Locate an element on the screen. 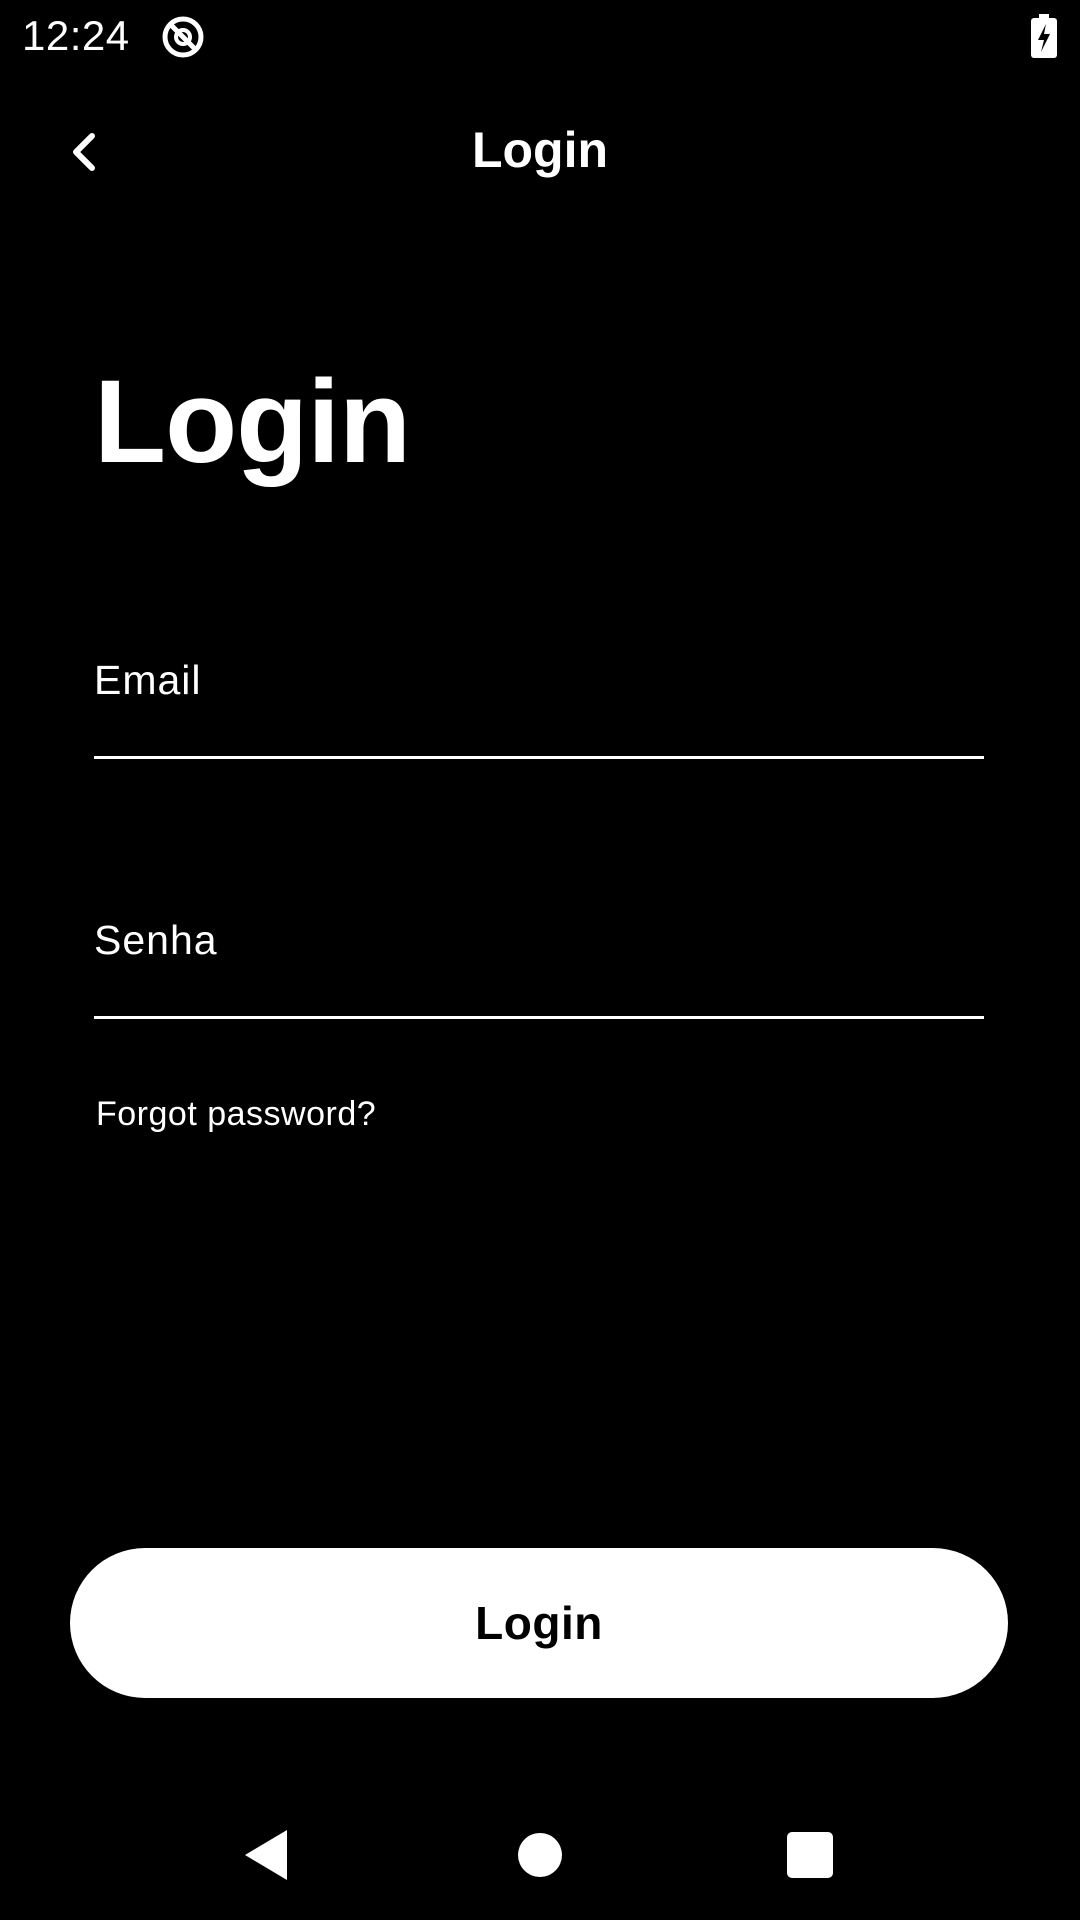 This screenshot has width=1080, height=1920. circle-home-icon is located at coordinates (540, 1857).